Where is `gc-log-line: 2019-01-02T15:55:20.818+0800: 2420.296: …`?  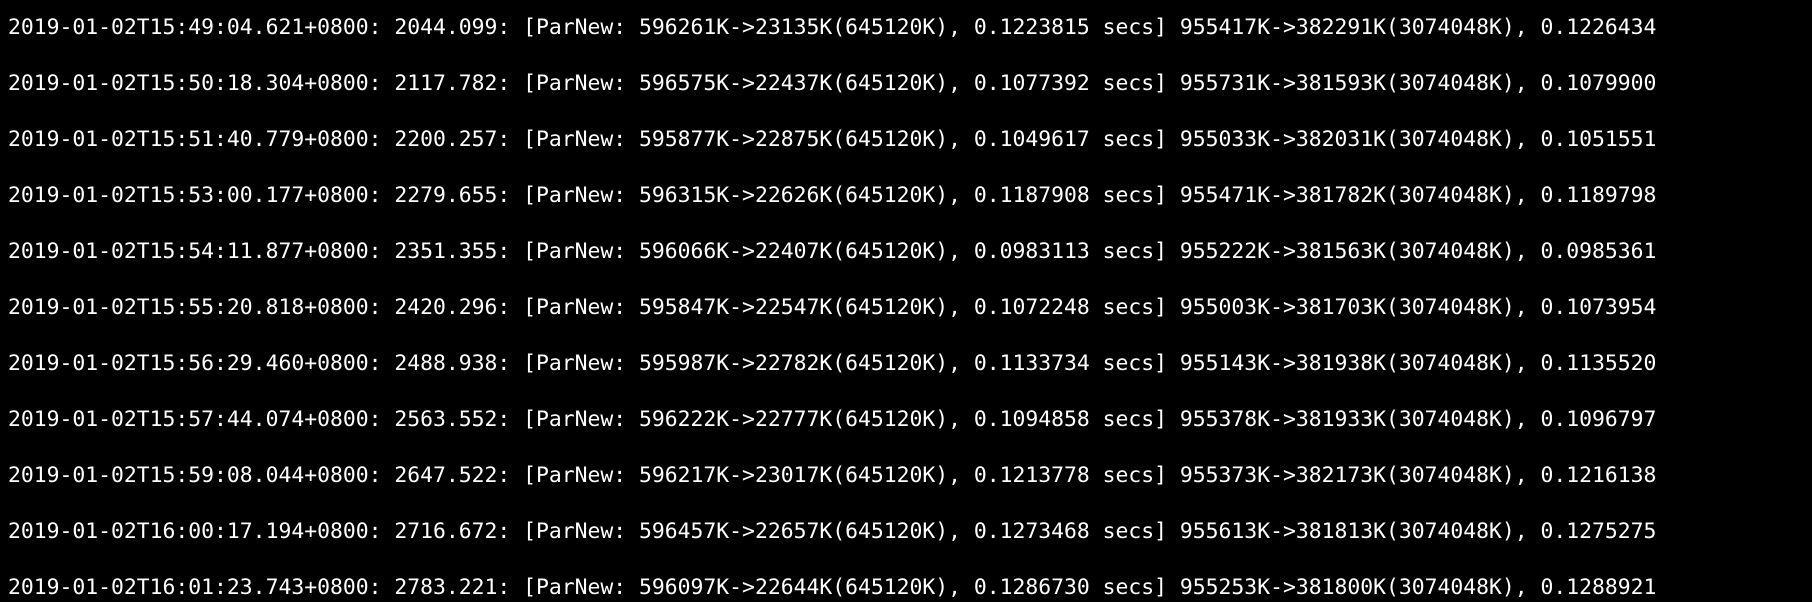
gc-log-line: 2019-01-02T15:55:20.818+0800: 2420.296: … is located at coordinates (832, 307).